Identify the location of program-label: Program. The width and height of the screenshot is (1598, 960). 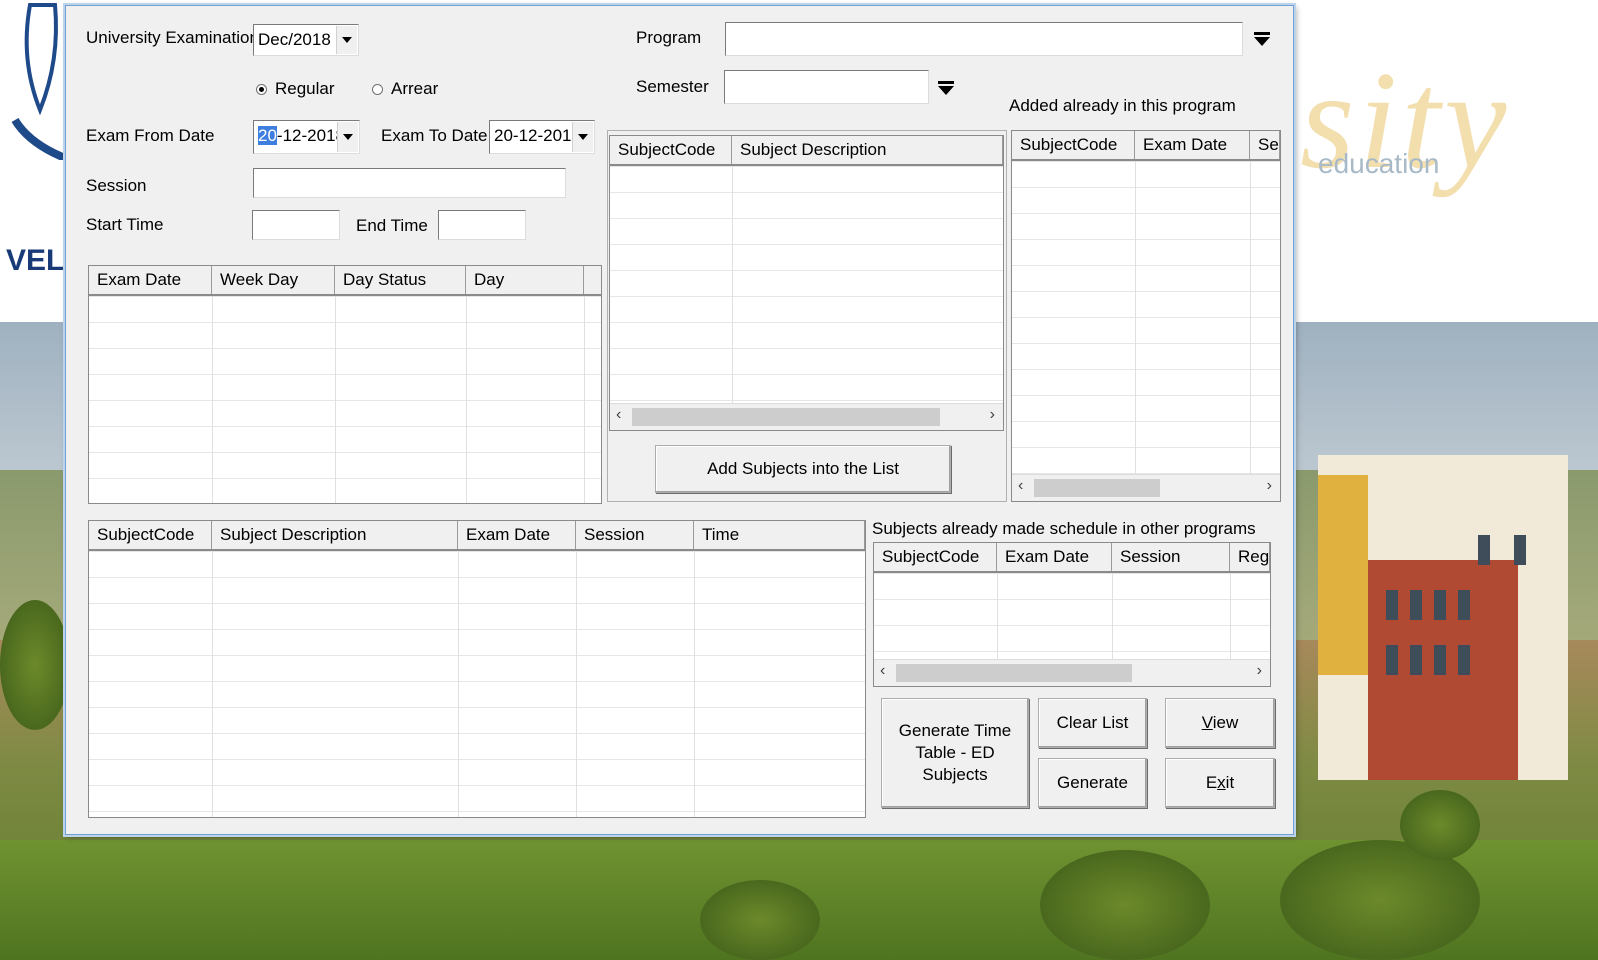
(669, 37).